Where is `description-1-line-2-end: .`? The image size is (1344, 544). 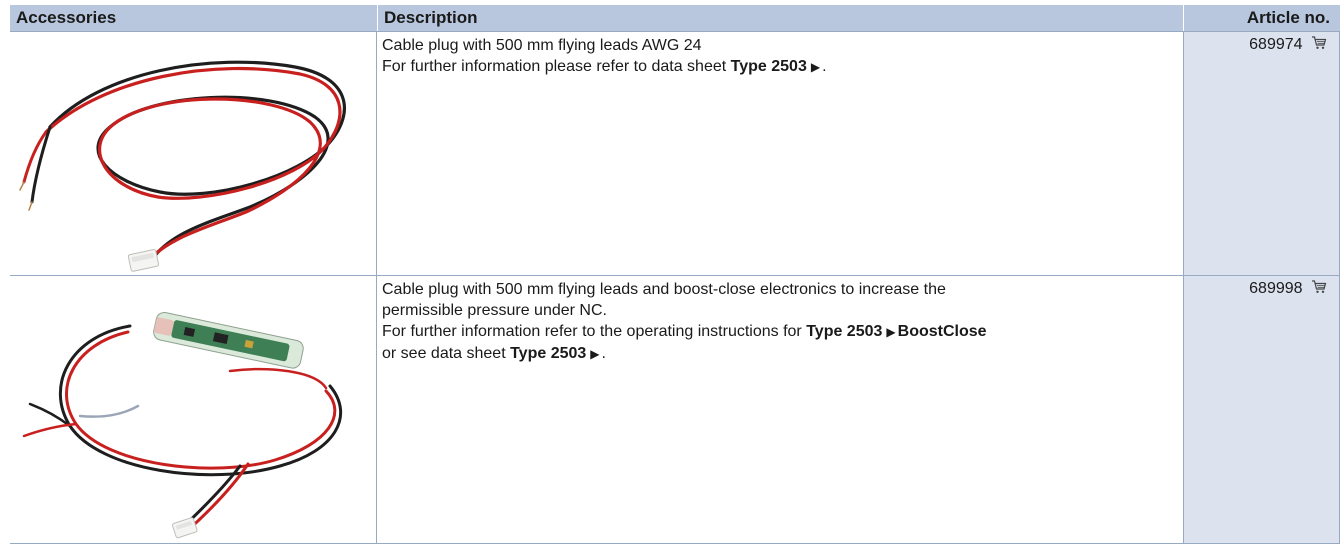 description-1-line-2-end: . is located at coordinates (824, 66).